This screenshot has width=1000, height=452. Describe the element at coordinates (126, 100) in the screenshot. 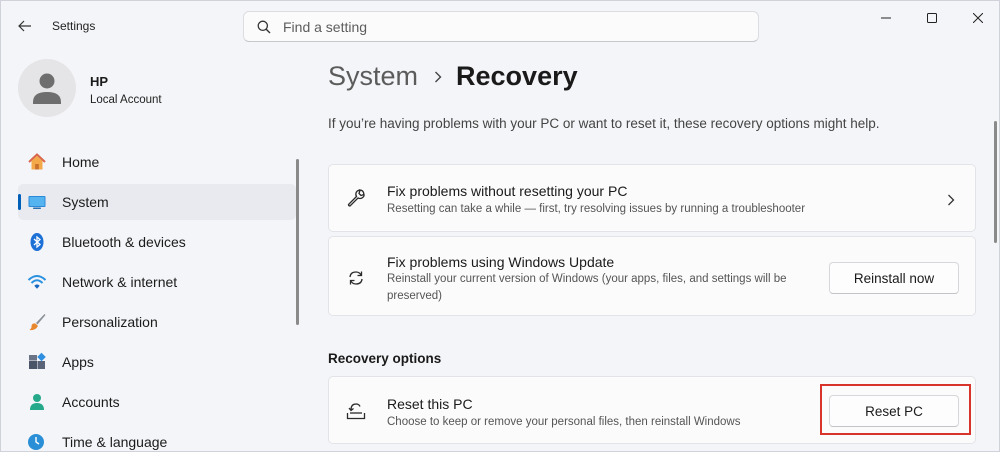

I see `profile-account-type: Local Account` at that location.